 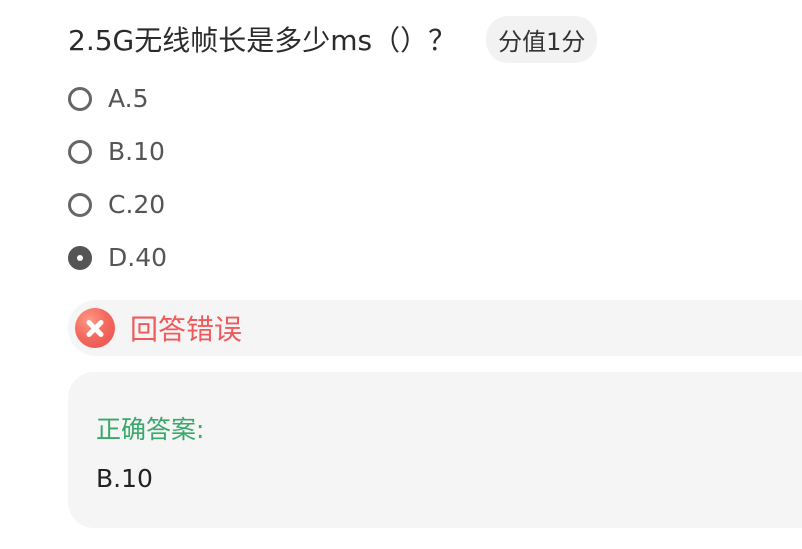 What do you see at coordinates (124, 478) in the screenshot?
I see `correct-answer-value: B.10` at bounding box center [124, 478].